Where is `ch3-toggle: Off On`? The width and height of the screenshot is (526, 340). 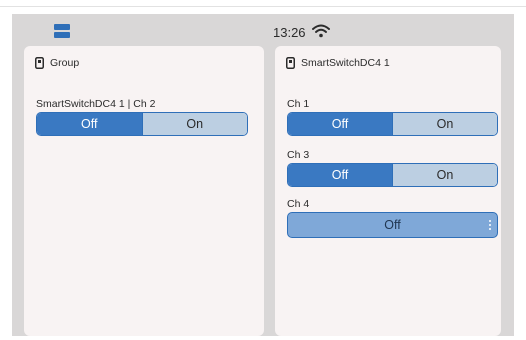
ch3-toggle: Off On is located at coordinates (392, 175).